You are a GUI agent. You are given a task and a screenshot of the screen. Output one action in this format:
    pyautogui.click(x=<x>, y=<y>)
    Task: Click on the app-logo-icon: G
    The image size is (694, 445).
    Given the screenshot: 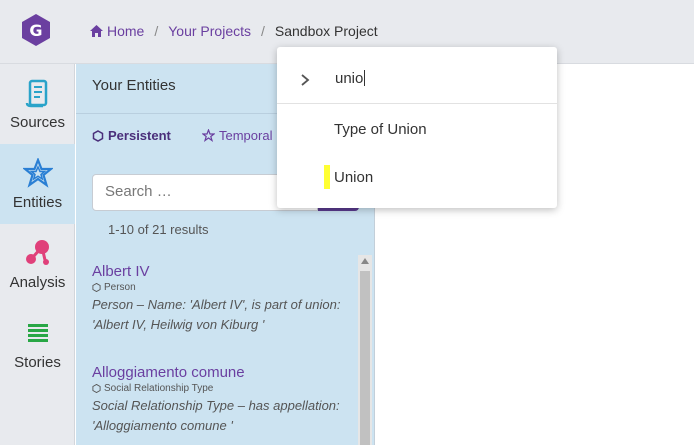 What is the action you would take?
    pyautogui.click(x=36, y=30)
    